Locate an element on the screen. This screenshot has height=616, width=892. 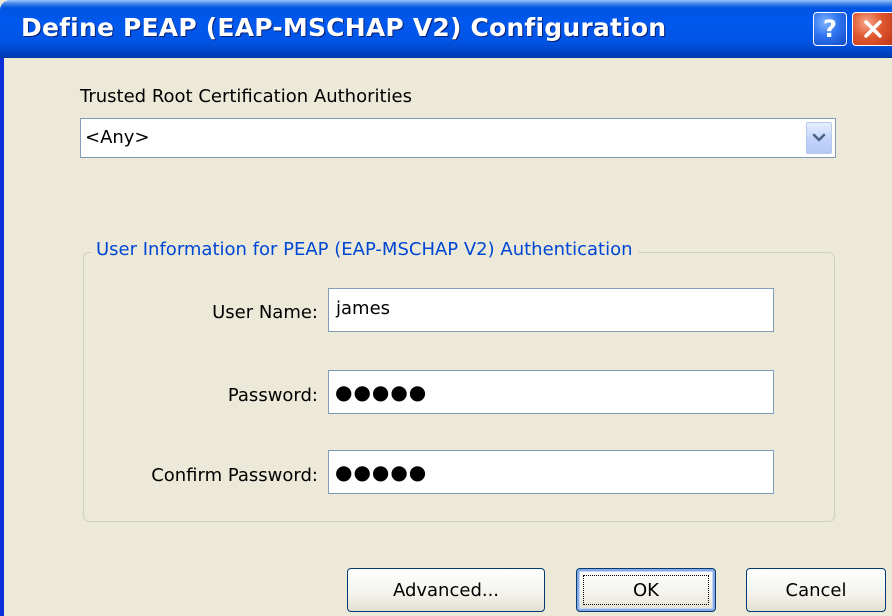
ok-button: OK is located at coordinates (646, 590).